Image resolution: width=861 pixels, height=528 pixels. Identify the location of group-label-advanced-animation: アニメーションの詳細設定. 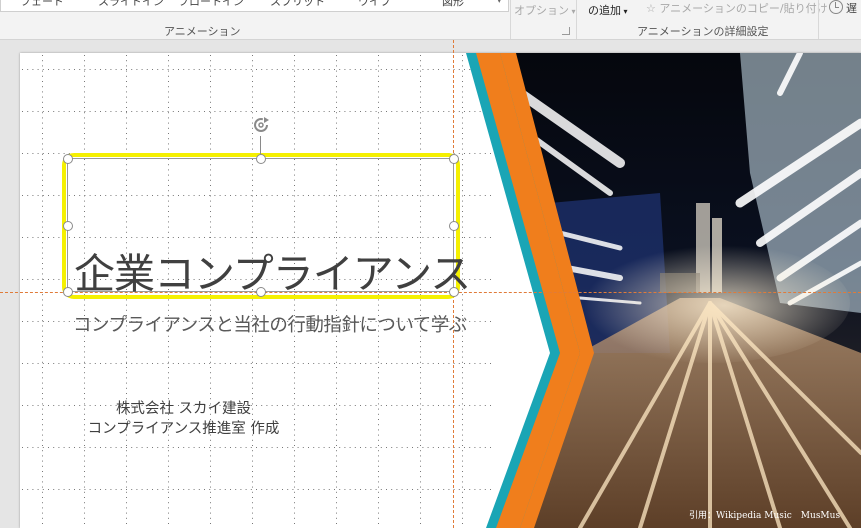
(703, 31).